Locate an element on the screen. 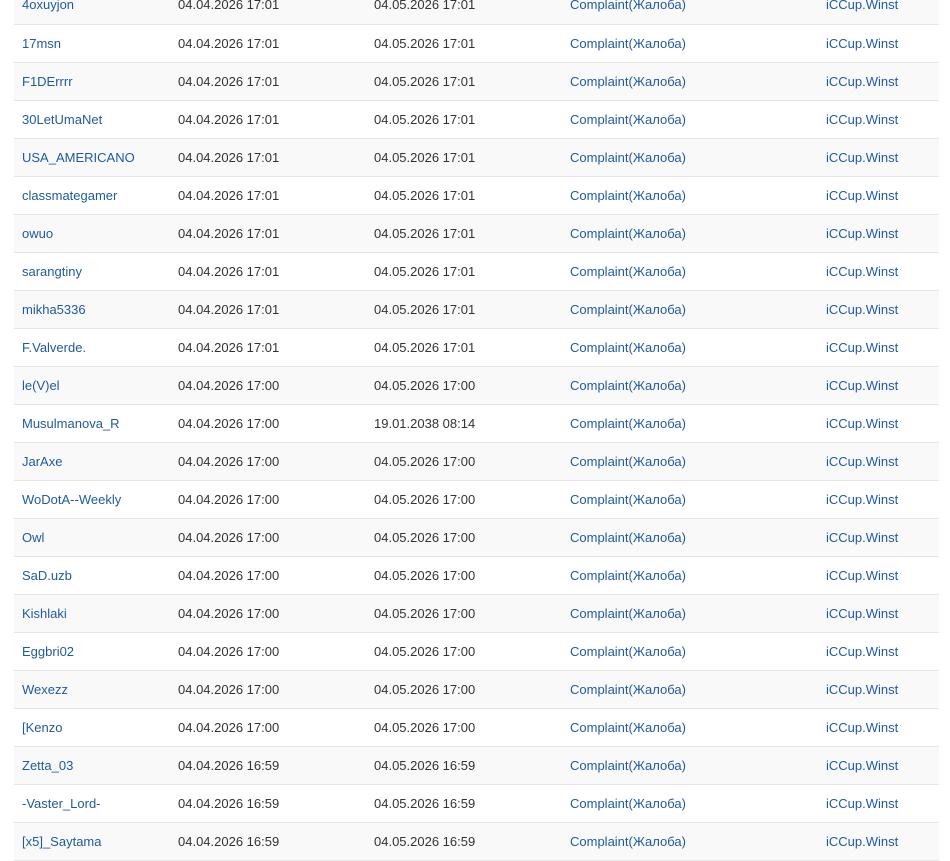 This screenshot has height=861, width=950. player-name-link: SaD.uzb is located at coordinates (47, 575).